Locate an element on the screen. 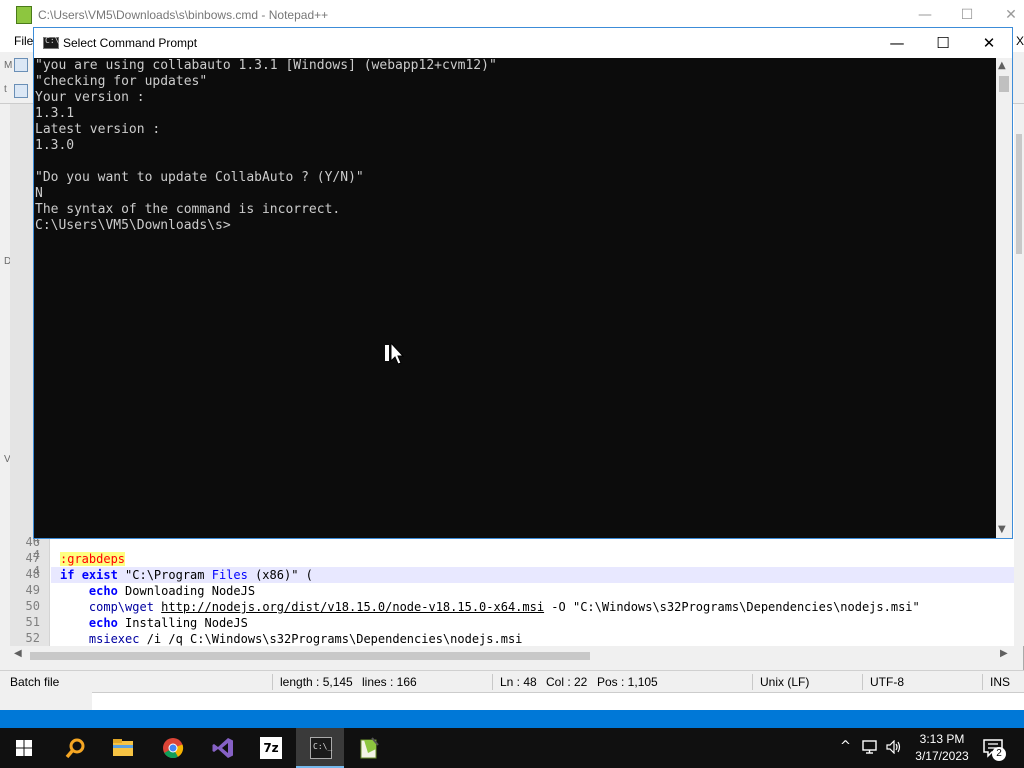 The image size is (1024, 768). notepadpp-icon is located at coordinates (369, 748).